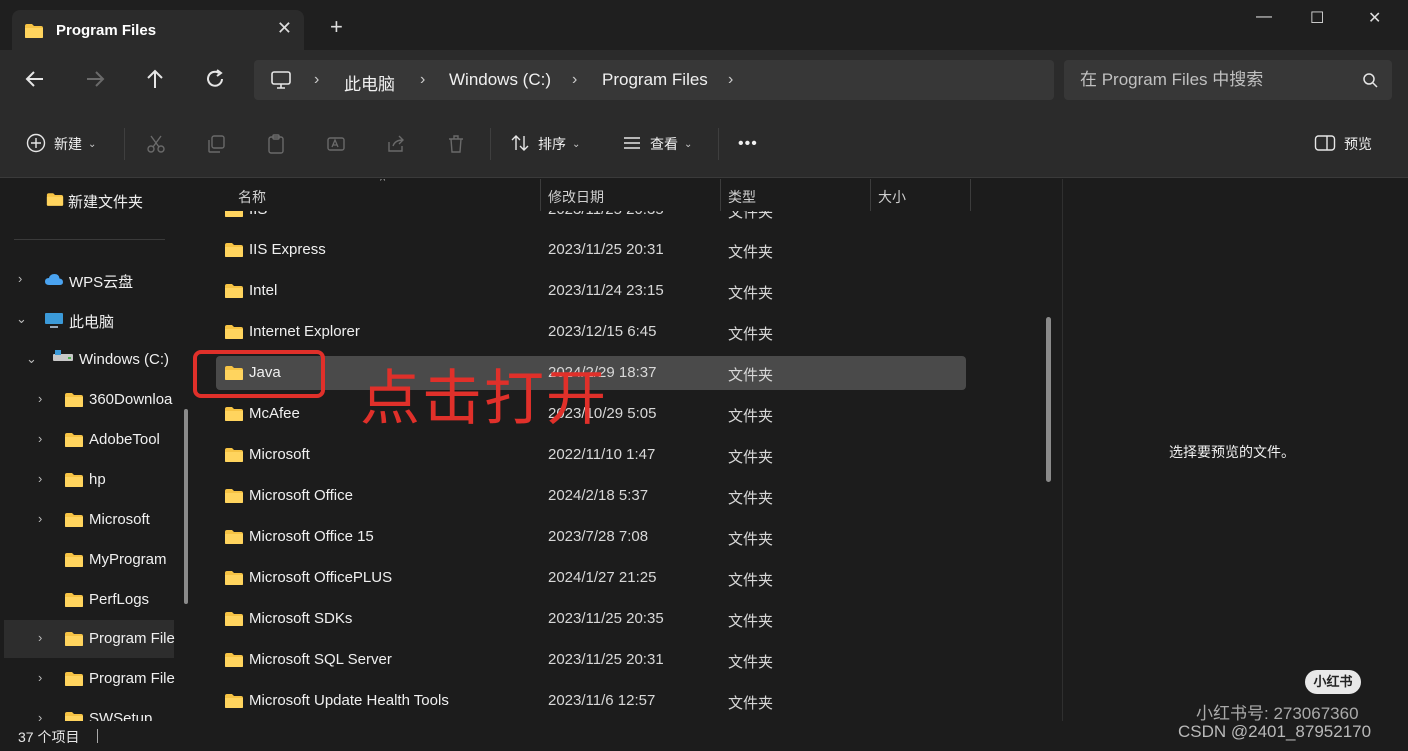  I want to click on more-options-icon: •••, so click(748, 144).